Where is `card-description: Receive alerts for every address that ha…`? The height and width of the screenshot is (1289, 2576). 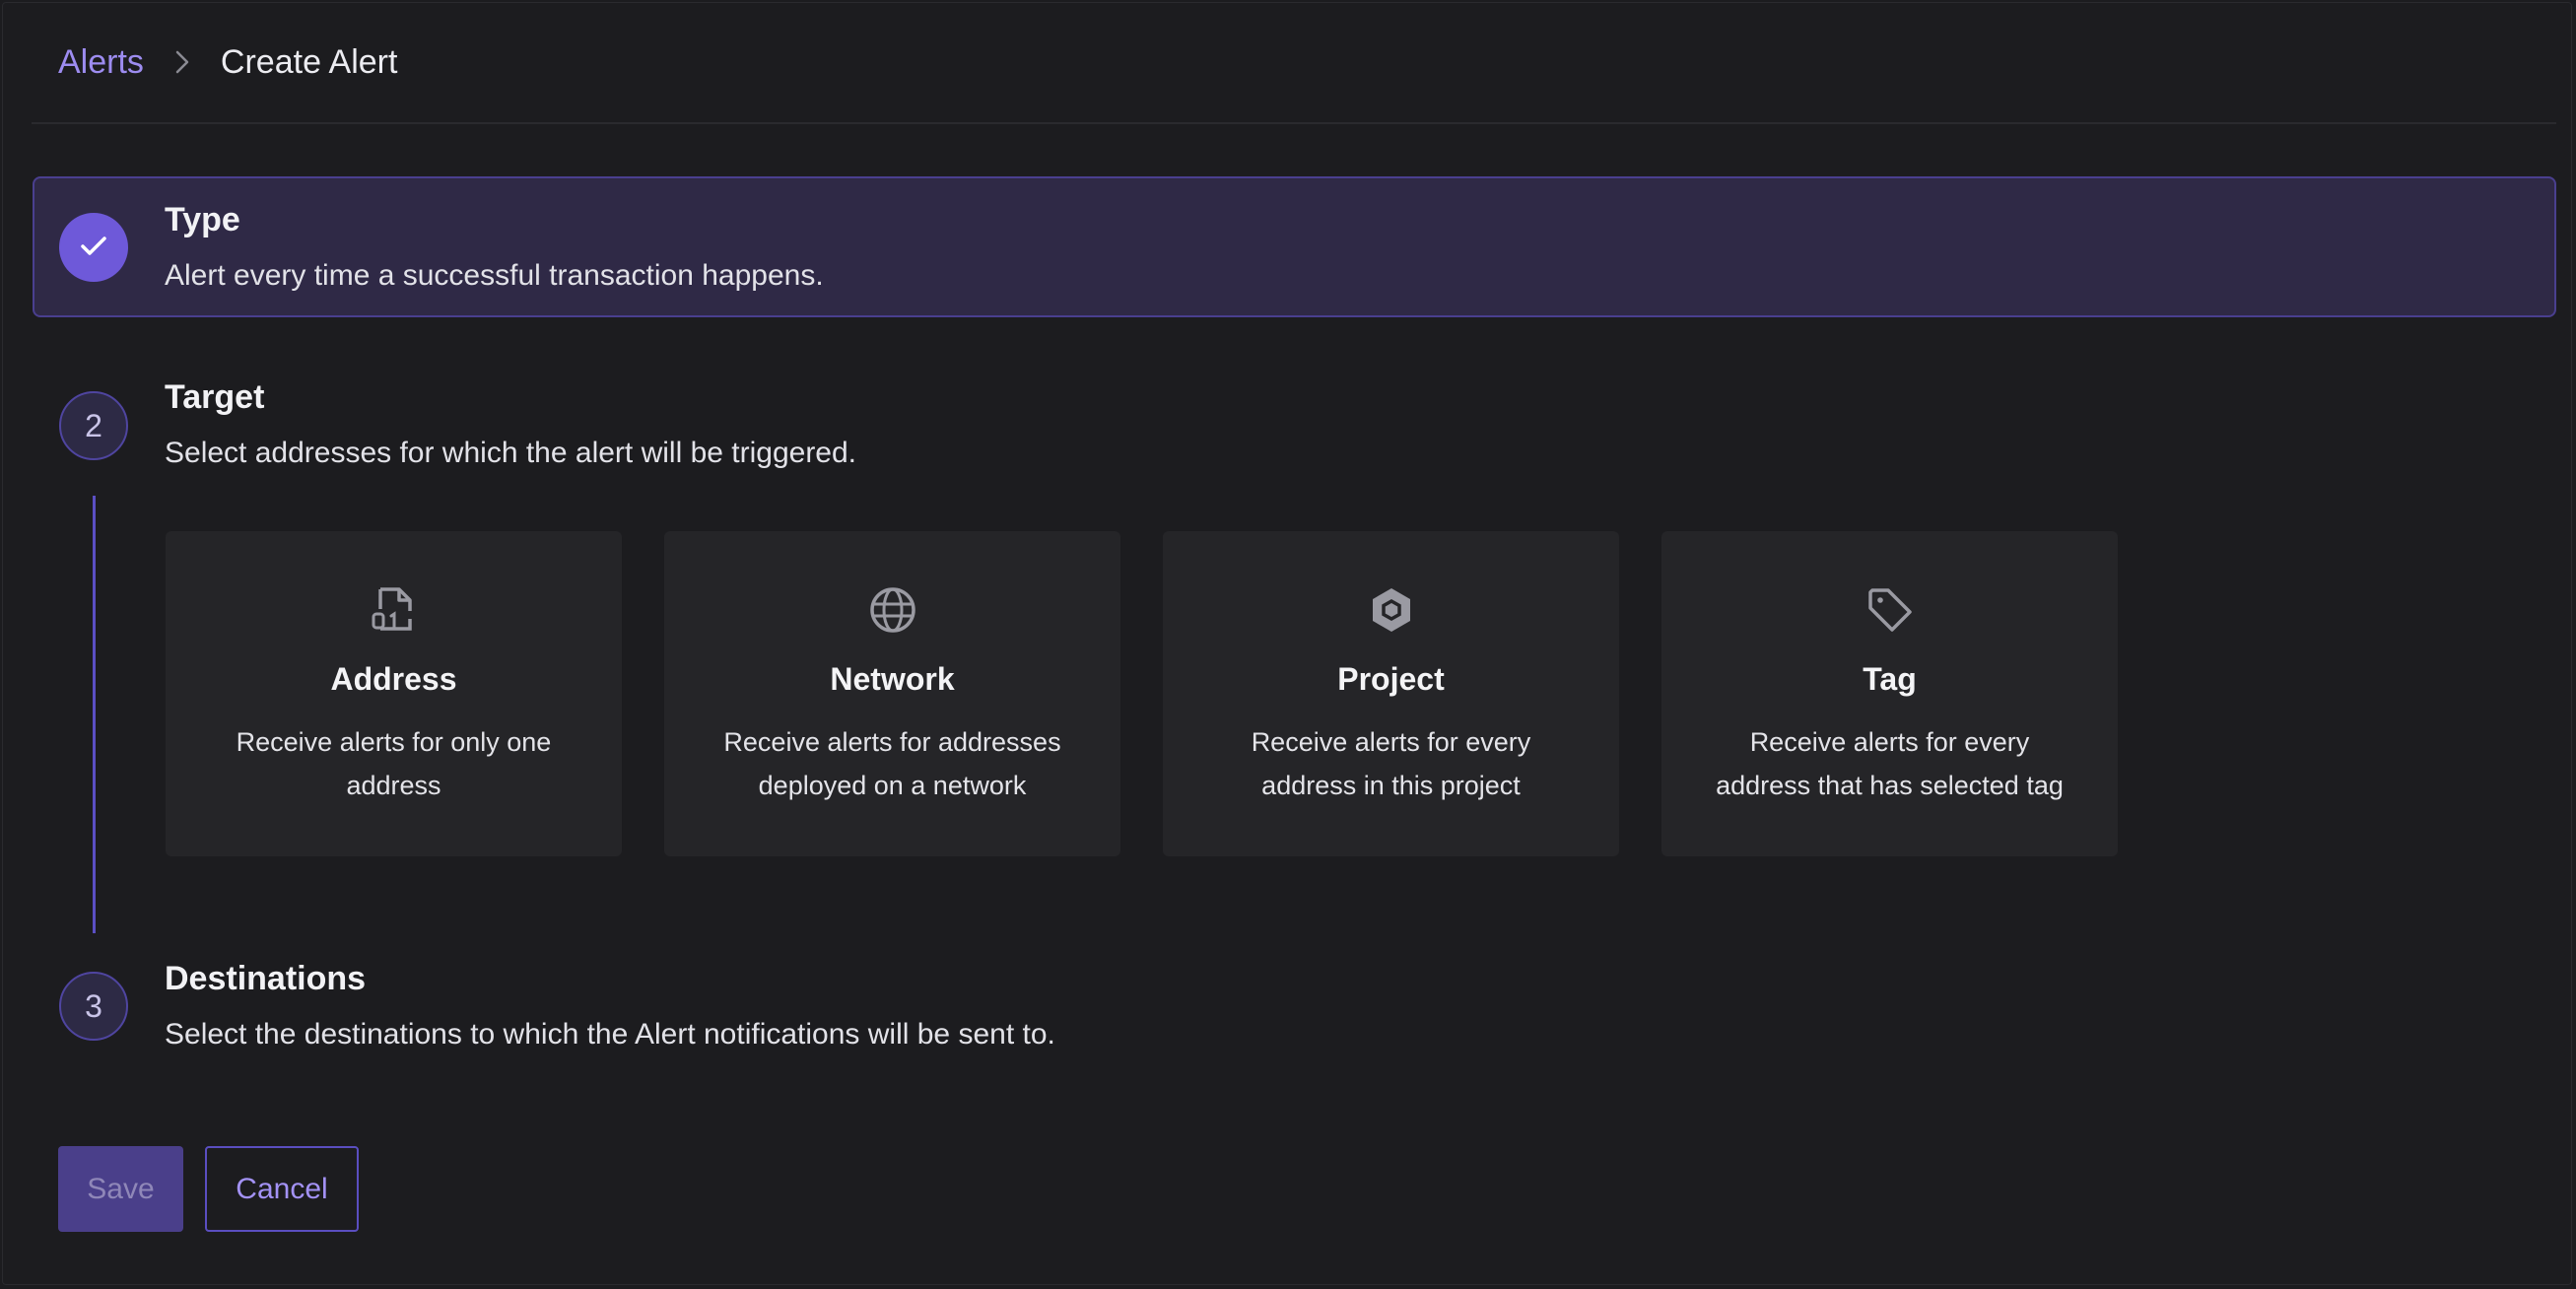 card-description: Receive alerts for every address that ha… is located at coordinates (1890, 763).